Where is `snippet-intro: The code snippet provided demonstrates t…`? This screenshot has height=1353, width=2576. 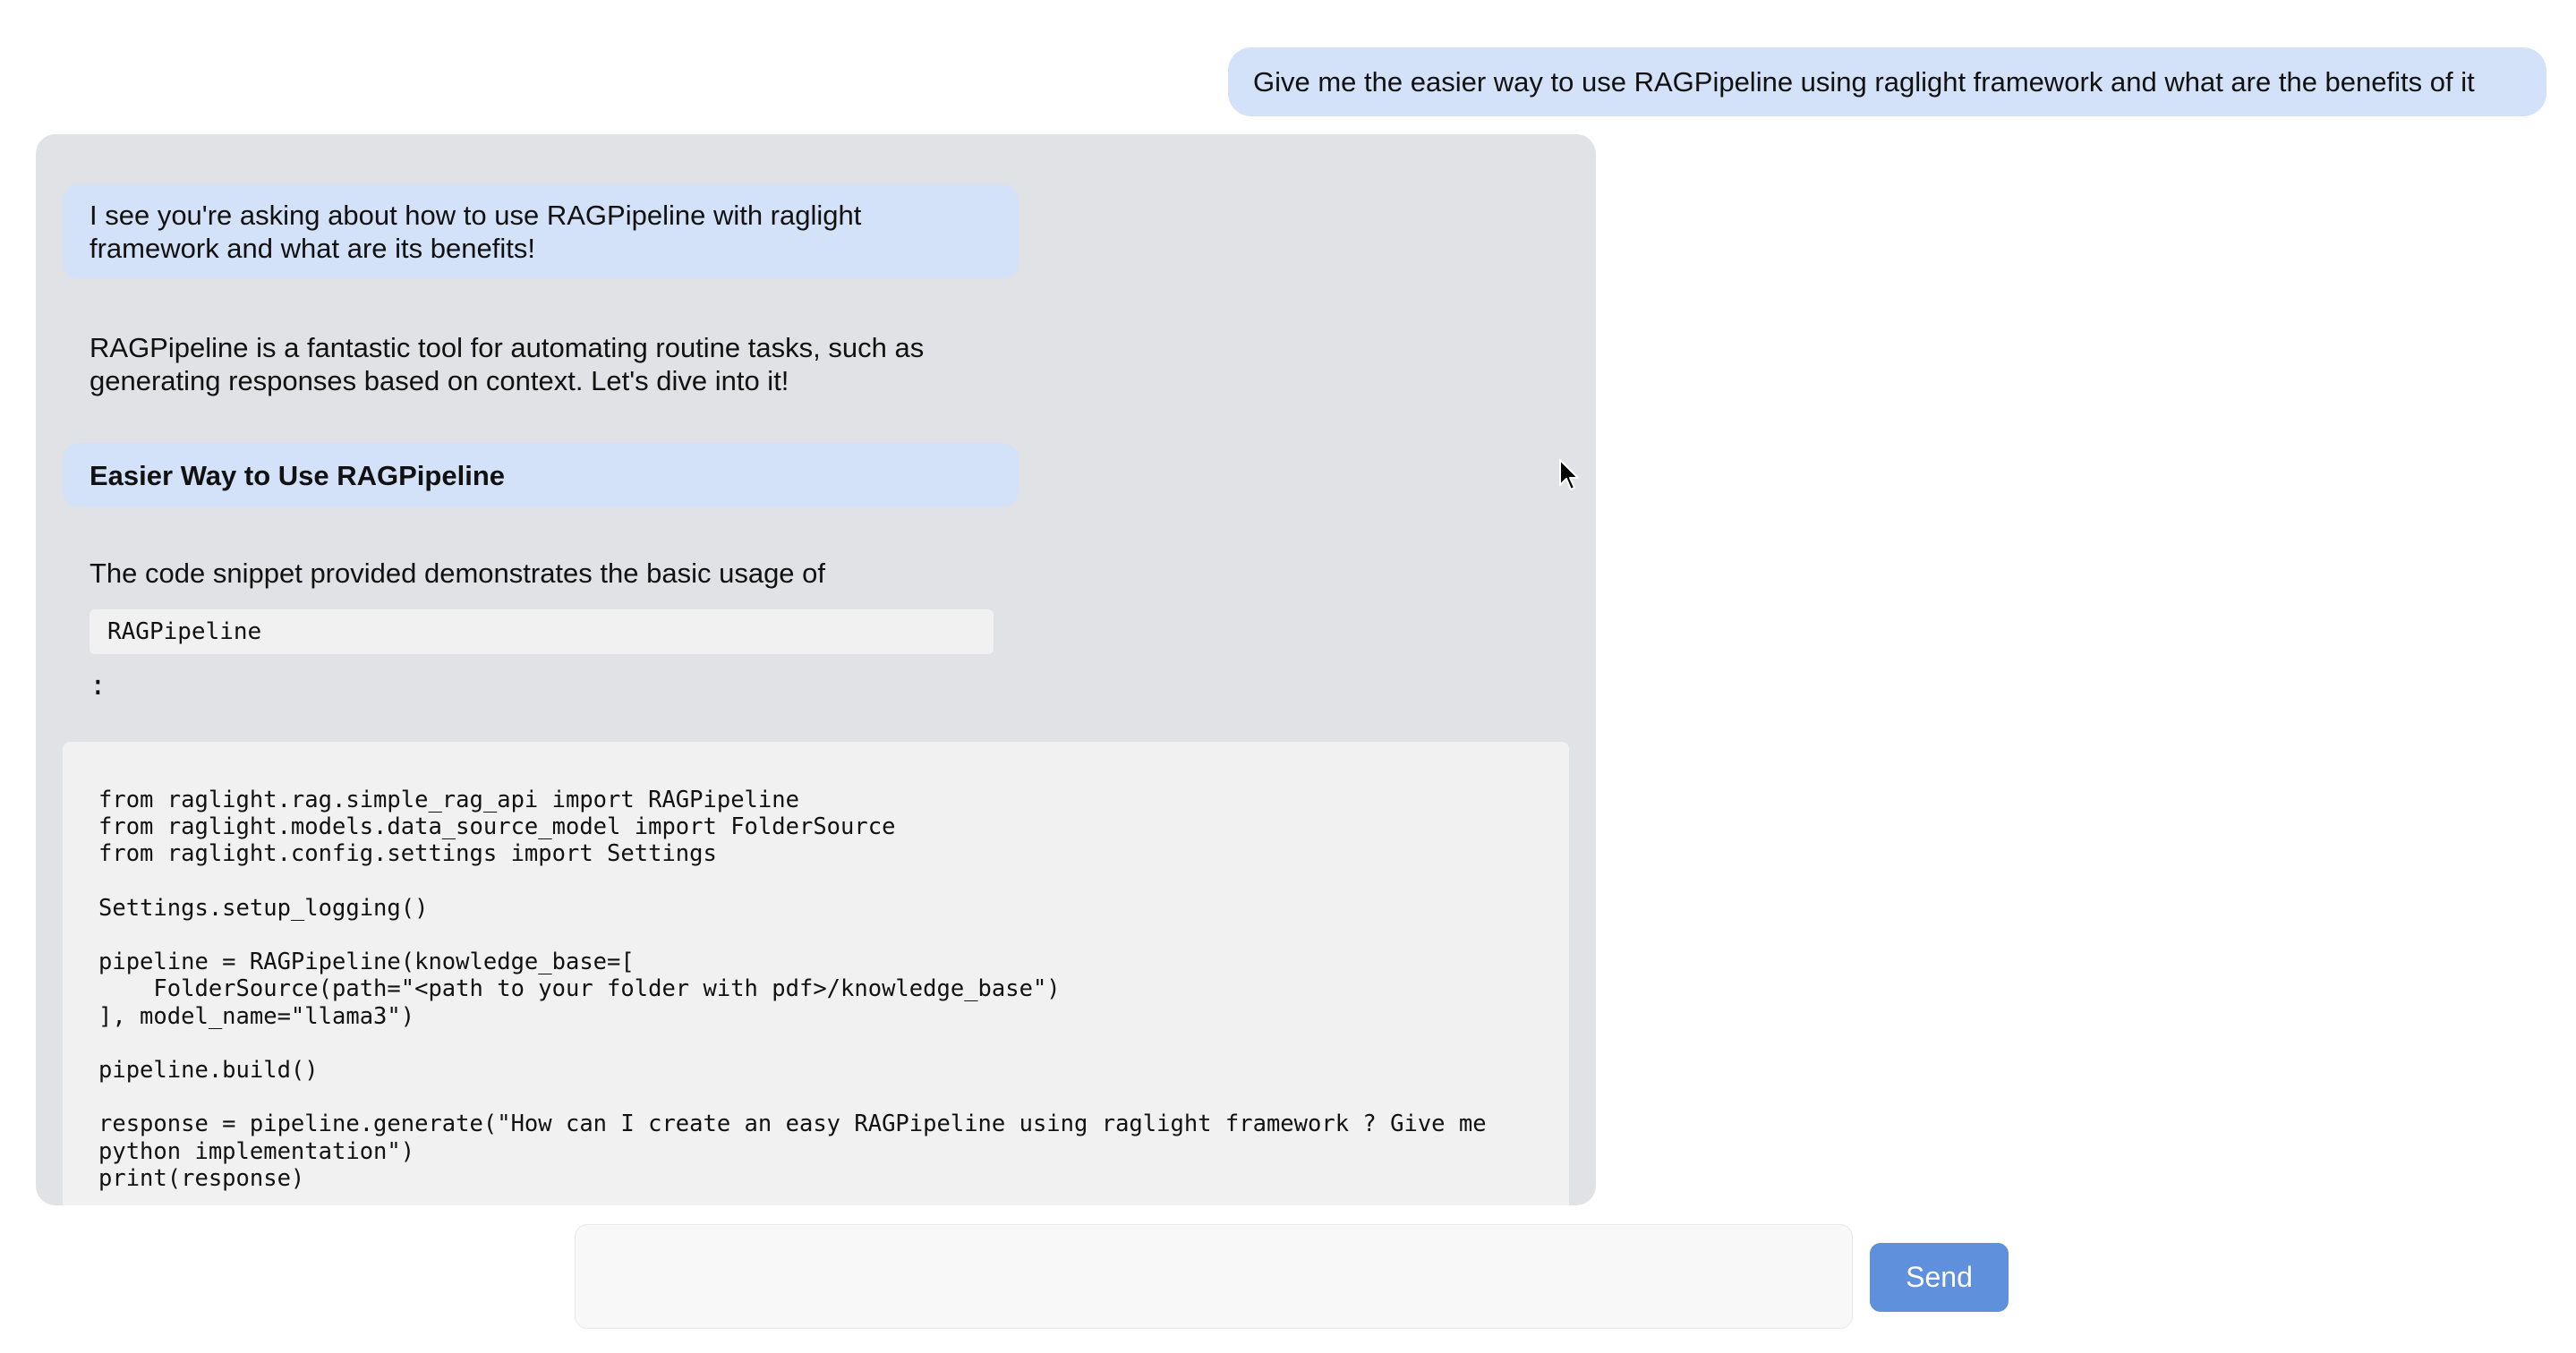
snippet-intro: The code snippet provided demonstrates t… is located at coordinates (458, 573).